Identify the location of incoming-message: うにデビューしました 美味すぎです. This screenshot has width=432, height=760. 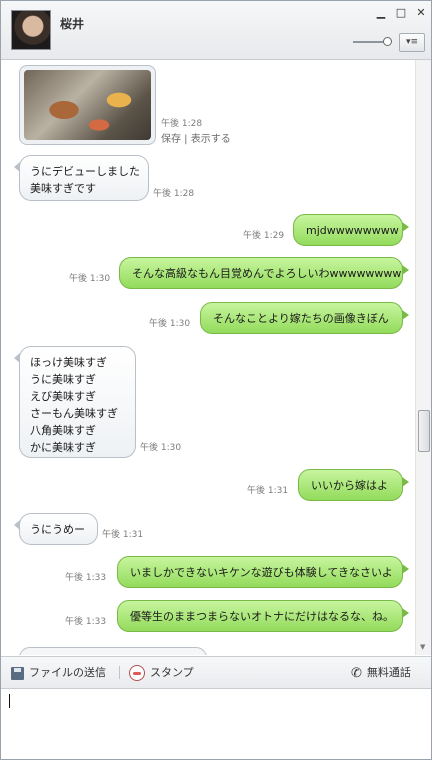
(81, 178).